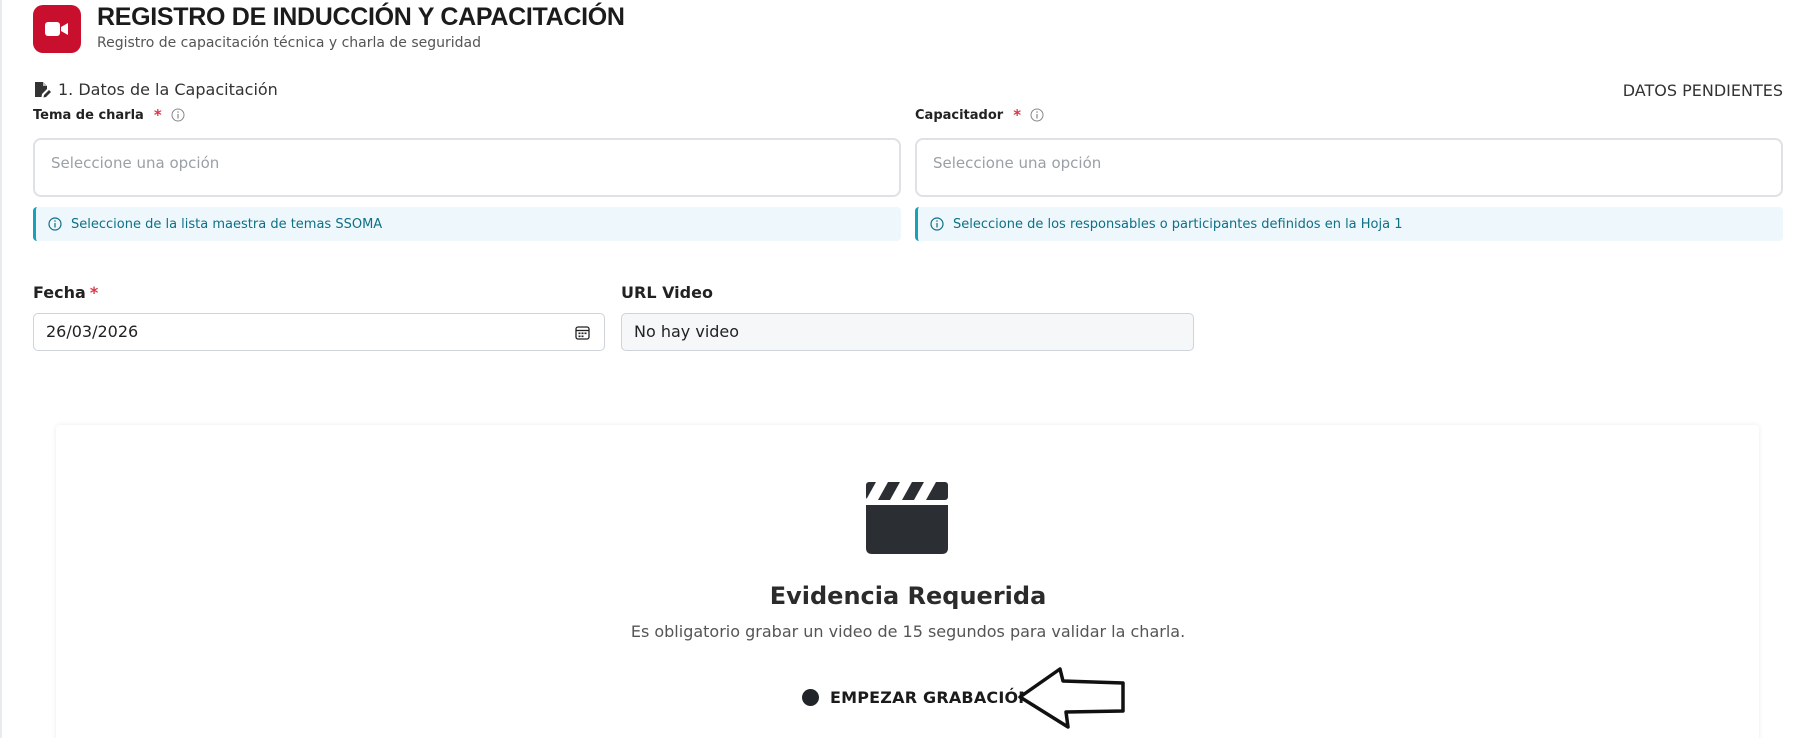 The width and height of the screenshot is (1816, 738). What do you see at coordinates (907, 332) in the screenshot?
I see `url-video-field: No hay video` at bounding box center [907, 332].